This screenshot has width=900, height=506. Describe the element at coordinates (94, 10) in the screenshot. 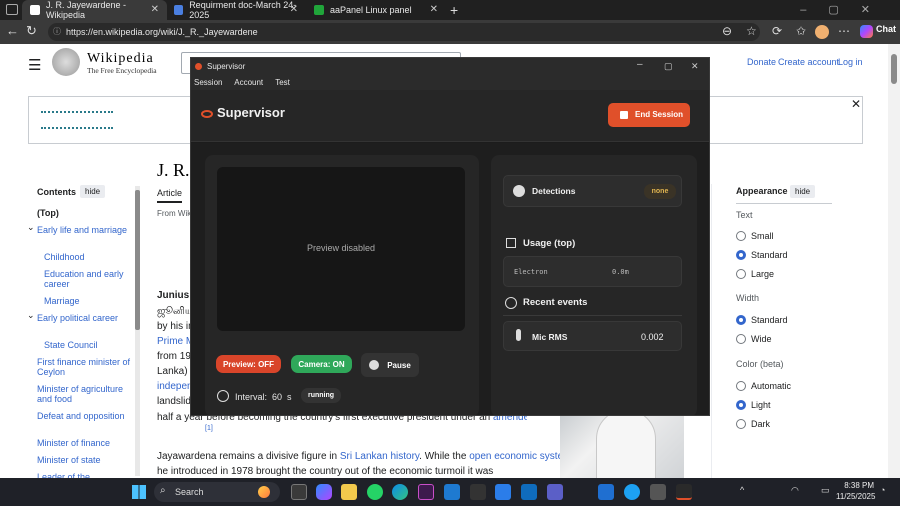

I see `tab-wikipedia: J. R. Jayewardene - Wikipedia ✕` at that location.